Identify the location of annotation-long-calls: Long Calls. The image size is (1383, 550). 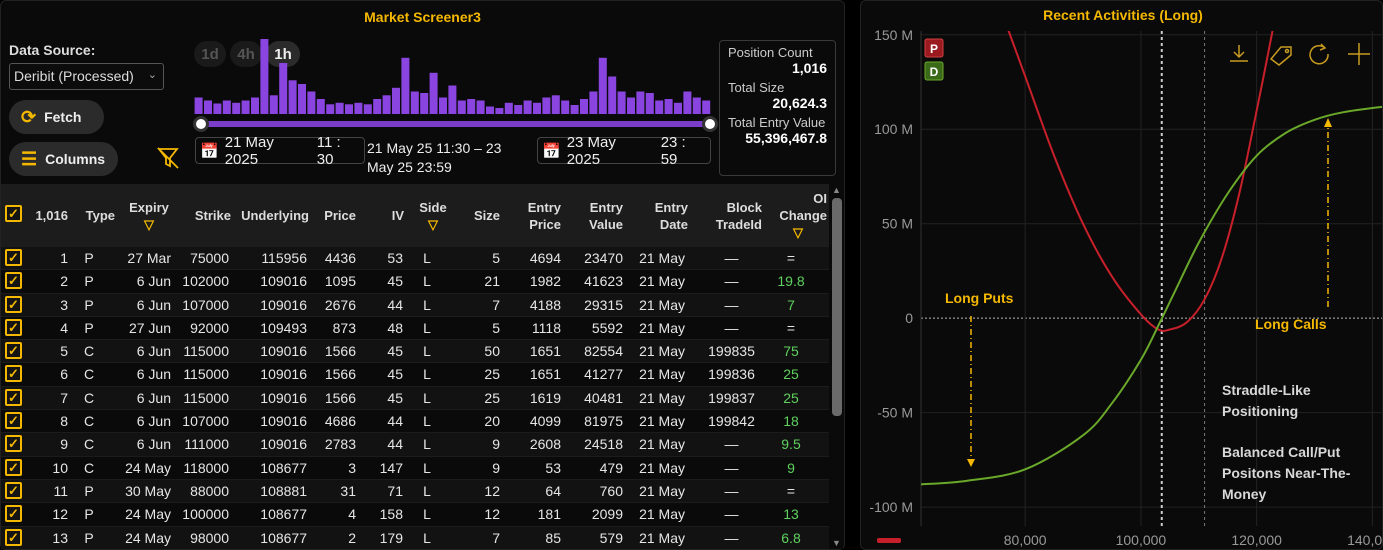
(1291, 324).